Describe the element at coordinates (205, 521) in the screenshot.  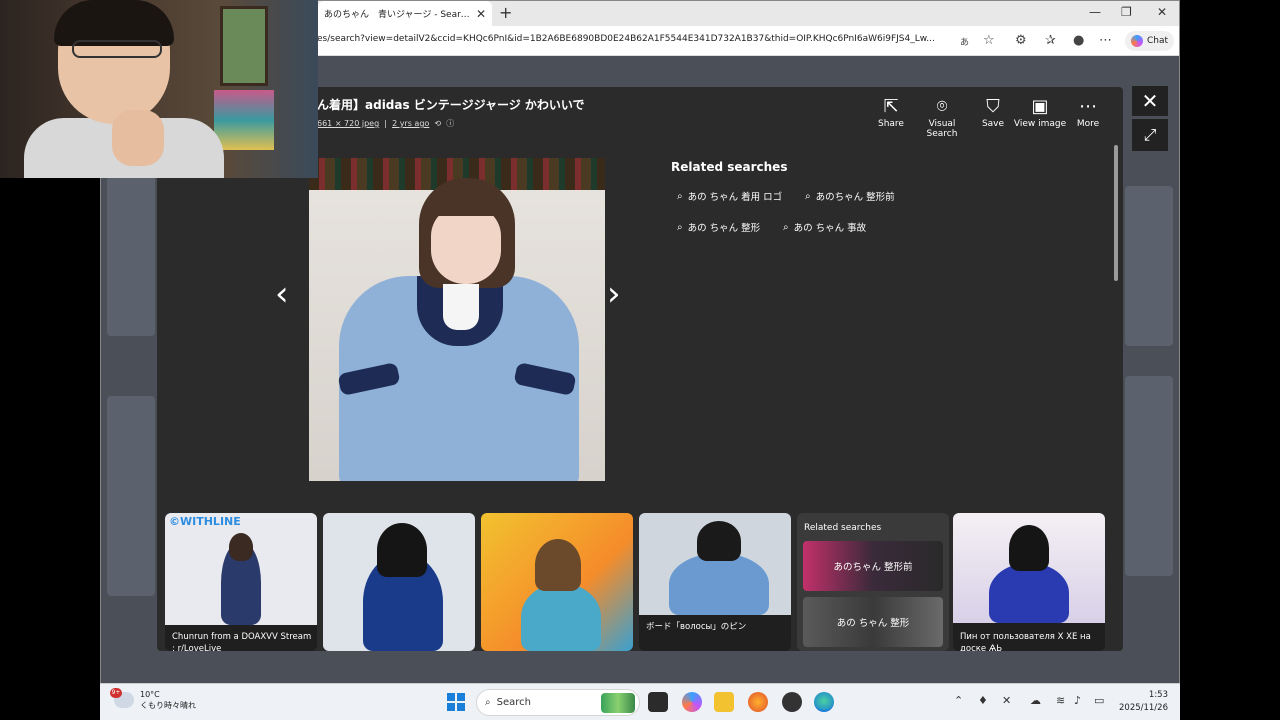
I see `watermark-badge: ©WITHLINE` at that location.